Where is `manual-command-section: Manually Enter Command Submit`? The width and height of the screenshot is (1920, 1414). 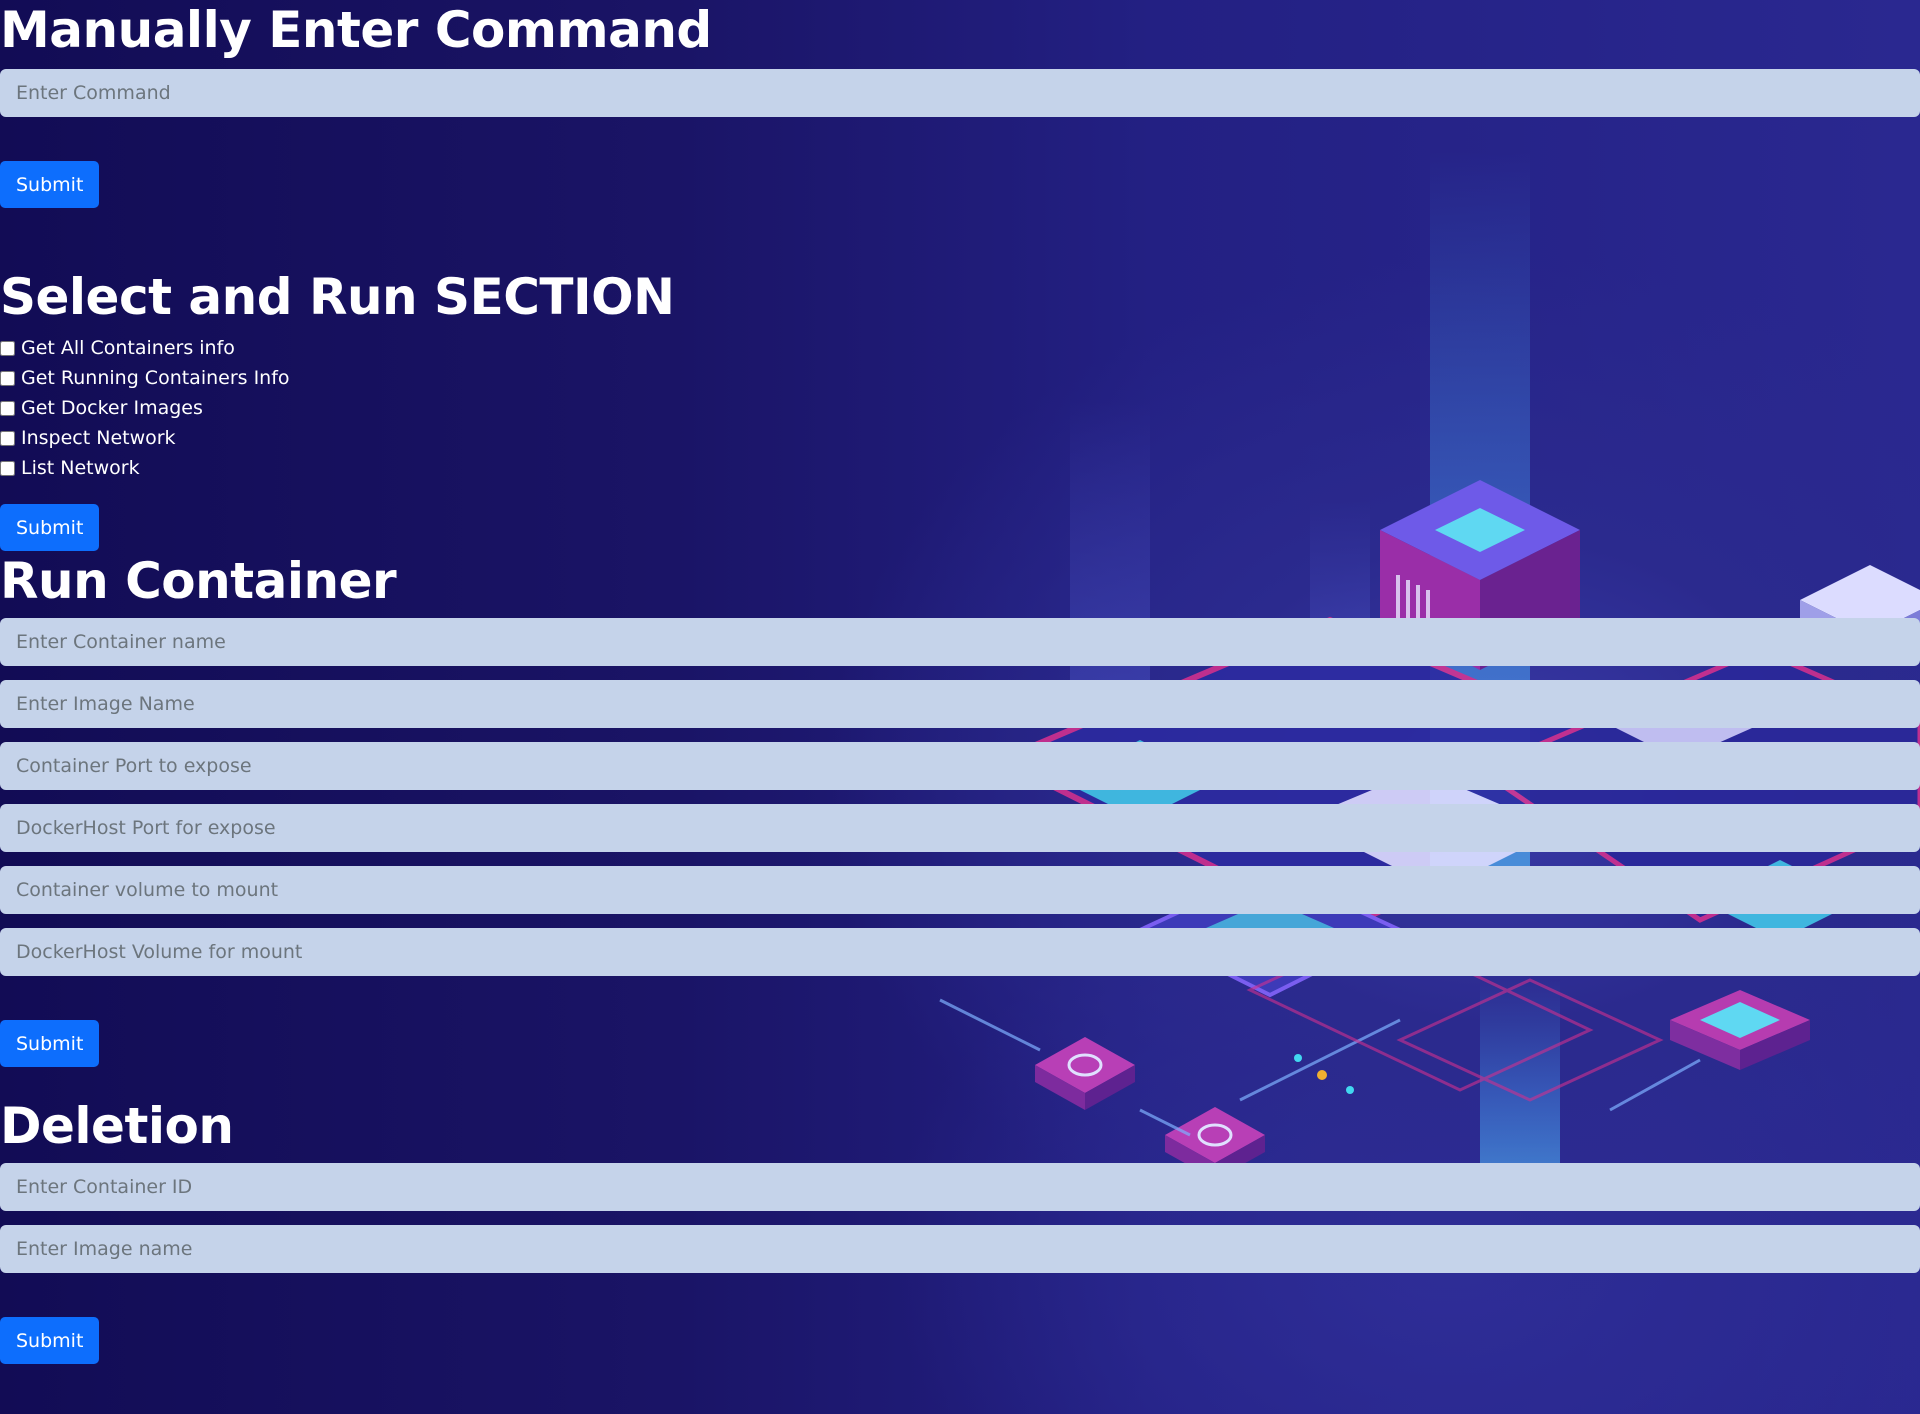 manual-command-section: Manually Enter Command Submit is located at coordinates (960, 104).